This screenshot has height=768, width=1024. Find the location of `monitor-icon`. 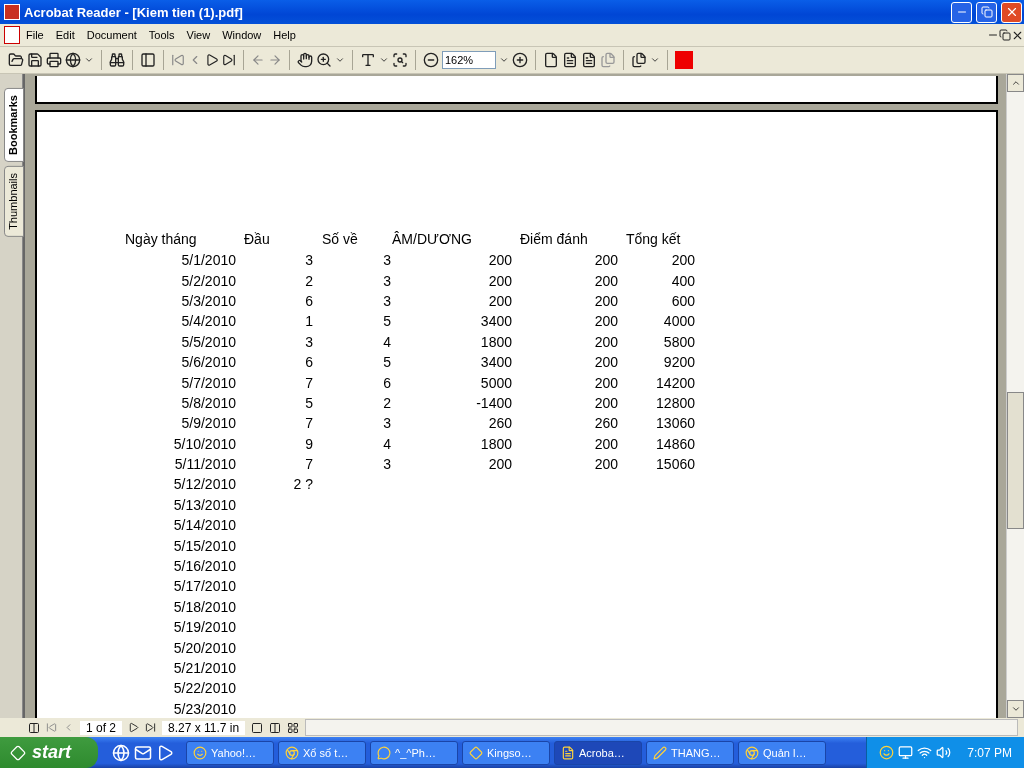

monitor-icon is located at coordinates (906, 752).